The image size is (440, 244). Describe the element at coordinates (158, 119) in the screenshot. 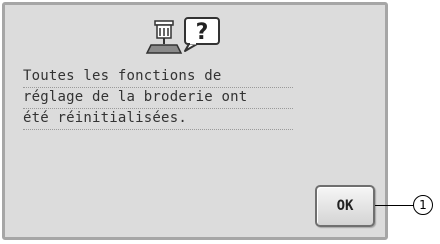

I see `message-line: été réinitialisées.` at that location.